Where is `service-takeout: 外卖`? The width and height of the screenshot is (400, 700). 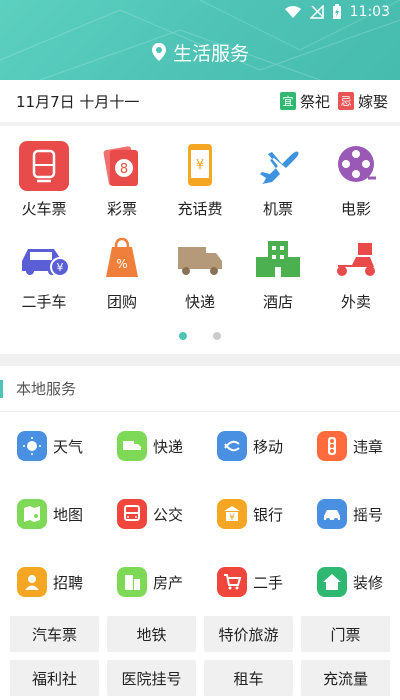
service-takeout: 外卖 is located at coordinates (356, 265).